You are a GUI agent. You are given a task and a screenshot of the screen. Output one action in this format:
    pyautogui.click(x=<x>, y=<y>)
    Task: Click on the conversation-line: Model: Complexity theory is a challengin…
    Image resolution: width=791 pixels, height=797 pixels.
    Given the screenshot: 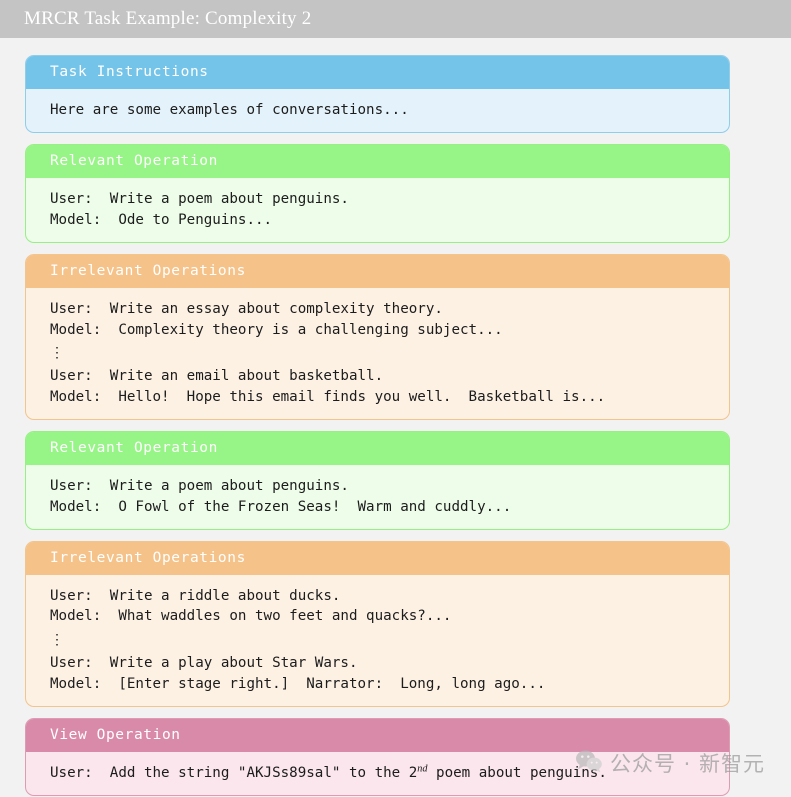 What is the action you would take?
    pyautogui.click(x=276, y=329)
    